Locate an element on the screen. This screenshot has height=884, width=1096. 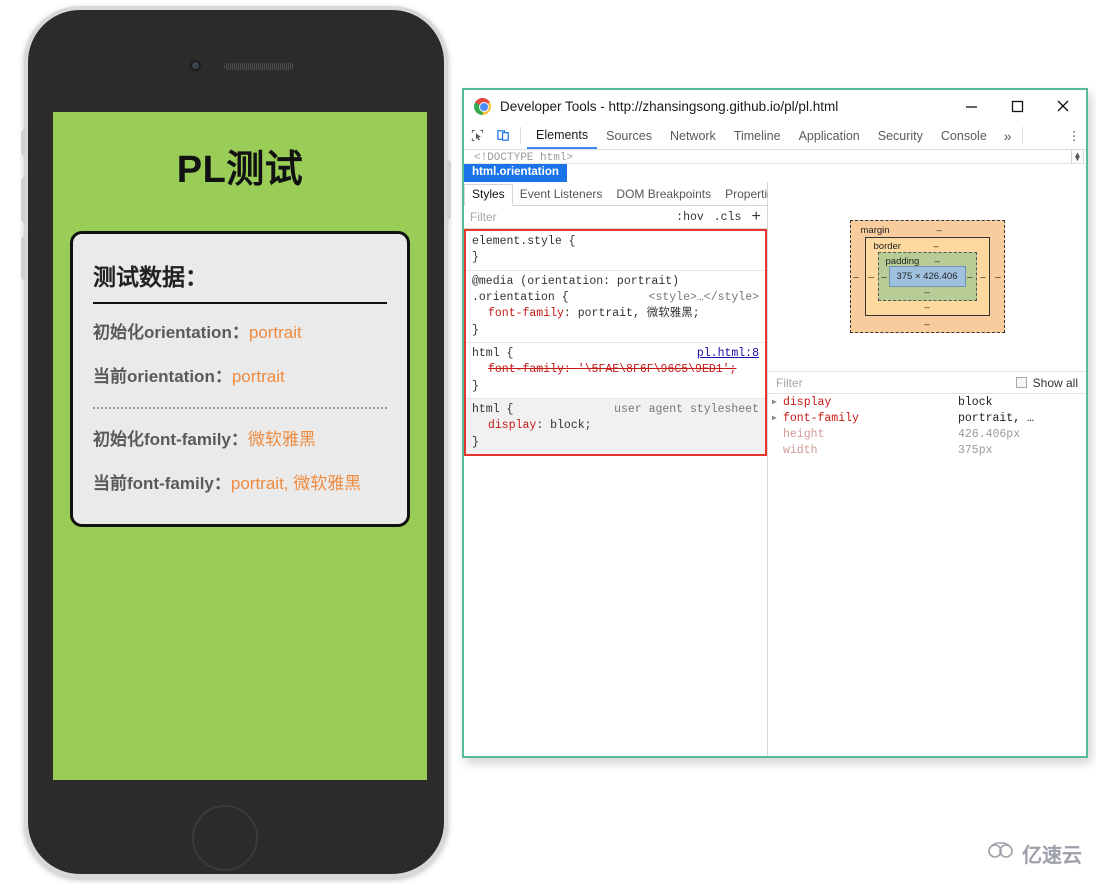
rule-source: <style>…</style> is located at coordinates (704, 298).